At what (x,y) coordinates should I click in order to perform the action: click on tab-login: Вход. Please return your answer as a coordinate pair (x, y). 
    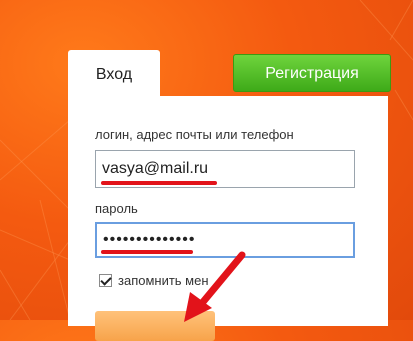
    Looking at the image, I should click on (114, 76).